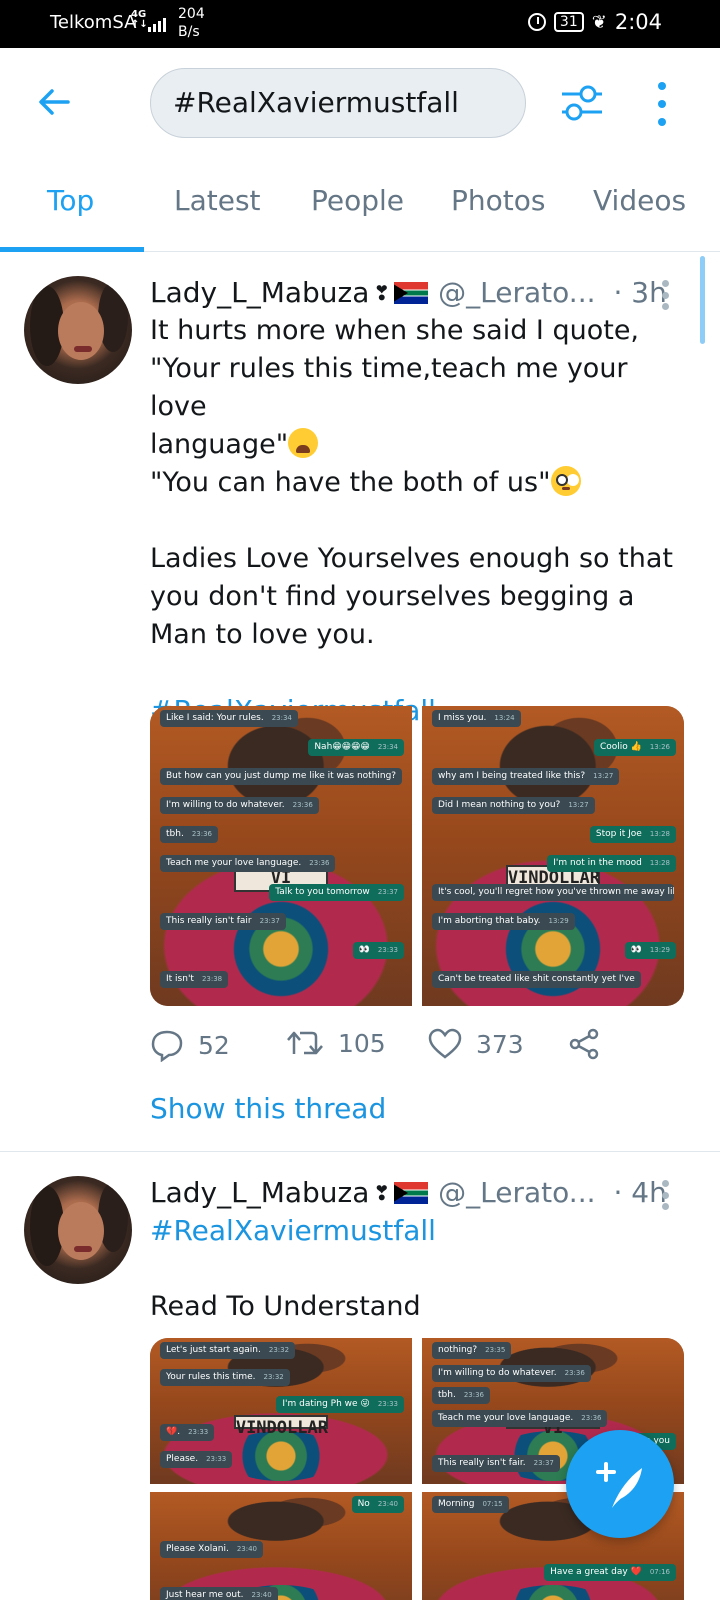 This screenshot has width=720, height=1600. Describe the element at coordinates (225, 1377) in the screenshot. I see `chat-bubble: Your rules this time. 23:32` at that location.